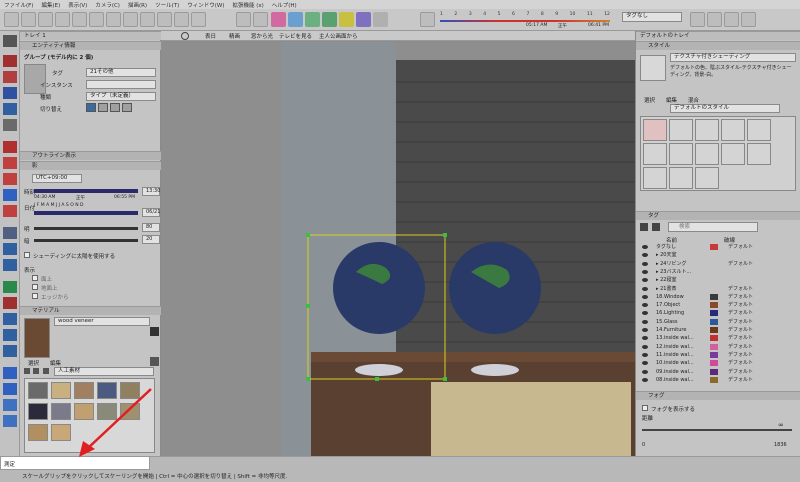 Image resolution: width=800 pixels, height=482 pixels. Describe the element at coordinates (697, 19) in the screenshot. I see `walk-icon` at that location.